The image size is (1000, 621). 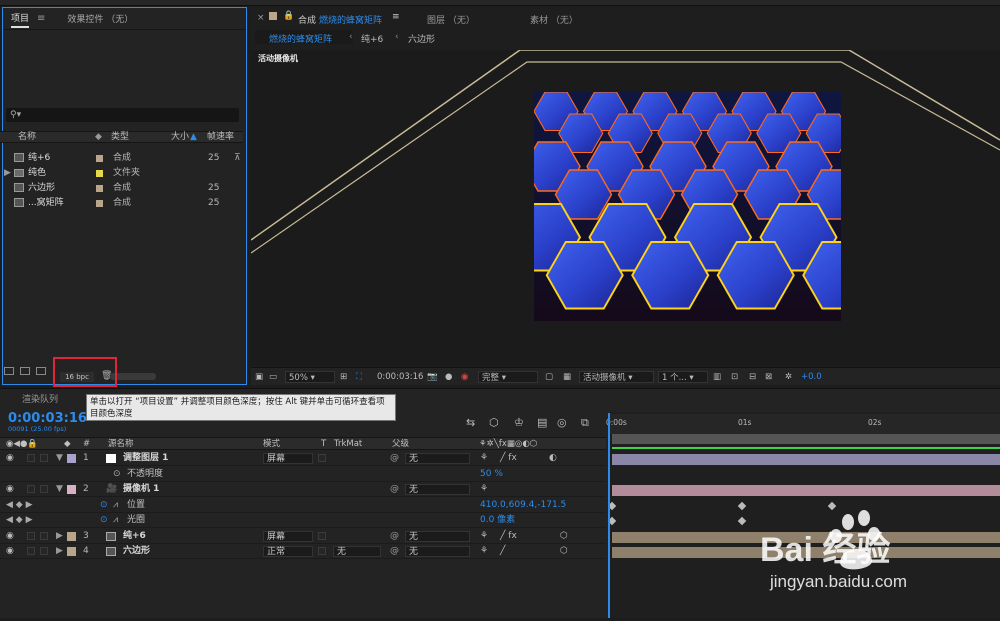 What do you see at coordinates (549, 377) in the screenshot?
I see `region-icon: ▢` at bounding box center [549, 377].